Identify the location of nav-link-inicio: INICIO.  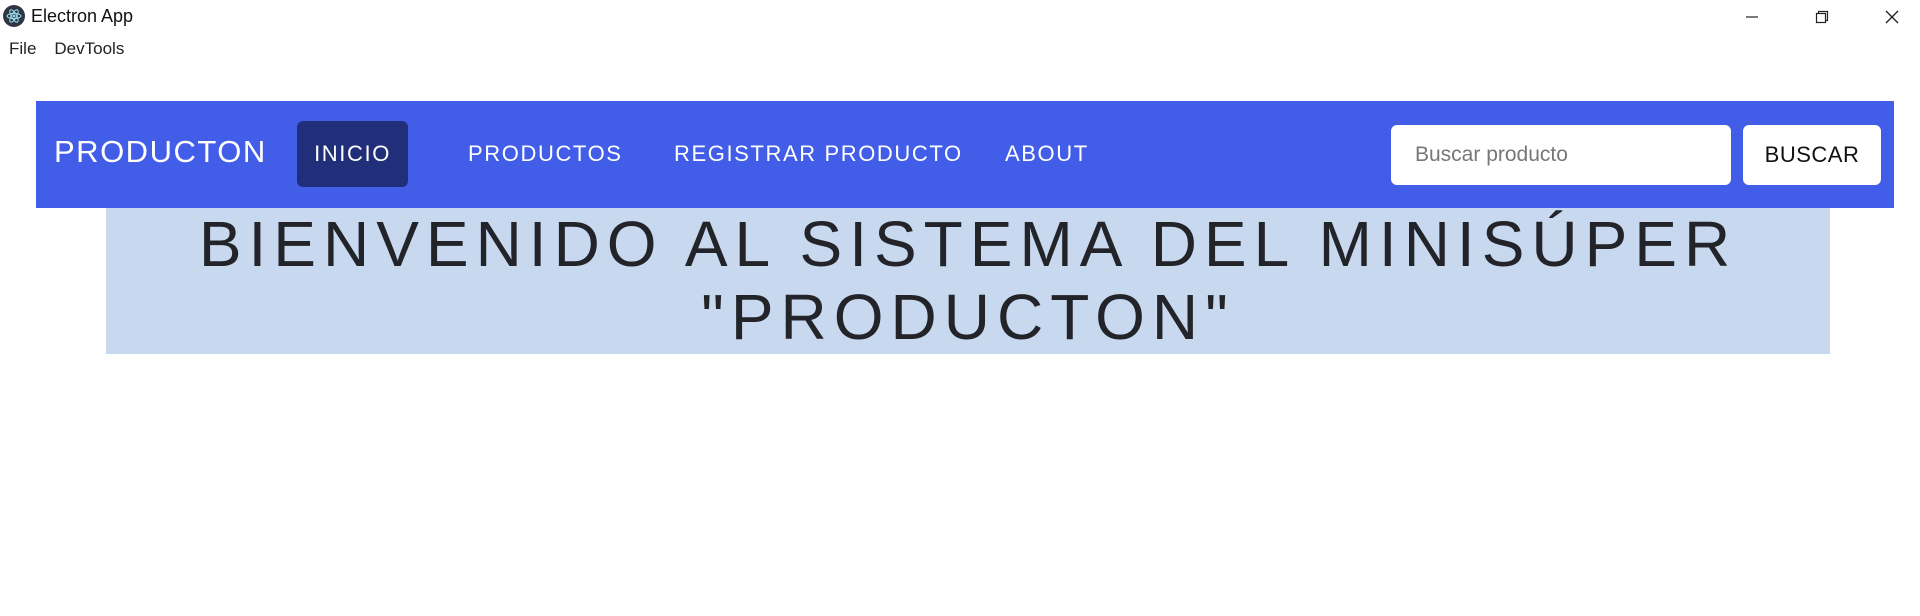
(352, 154).